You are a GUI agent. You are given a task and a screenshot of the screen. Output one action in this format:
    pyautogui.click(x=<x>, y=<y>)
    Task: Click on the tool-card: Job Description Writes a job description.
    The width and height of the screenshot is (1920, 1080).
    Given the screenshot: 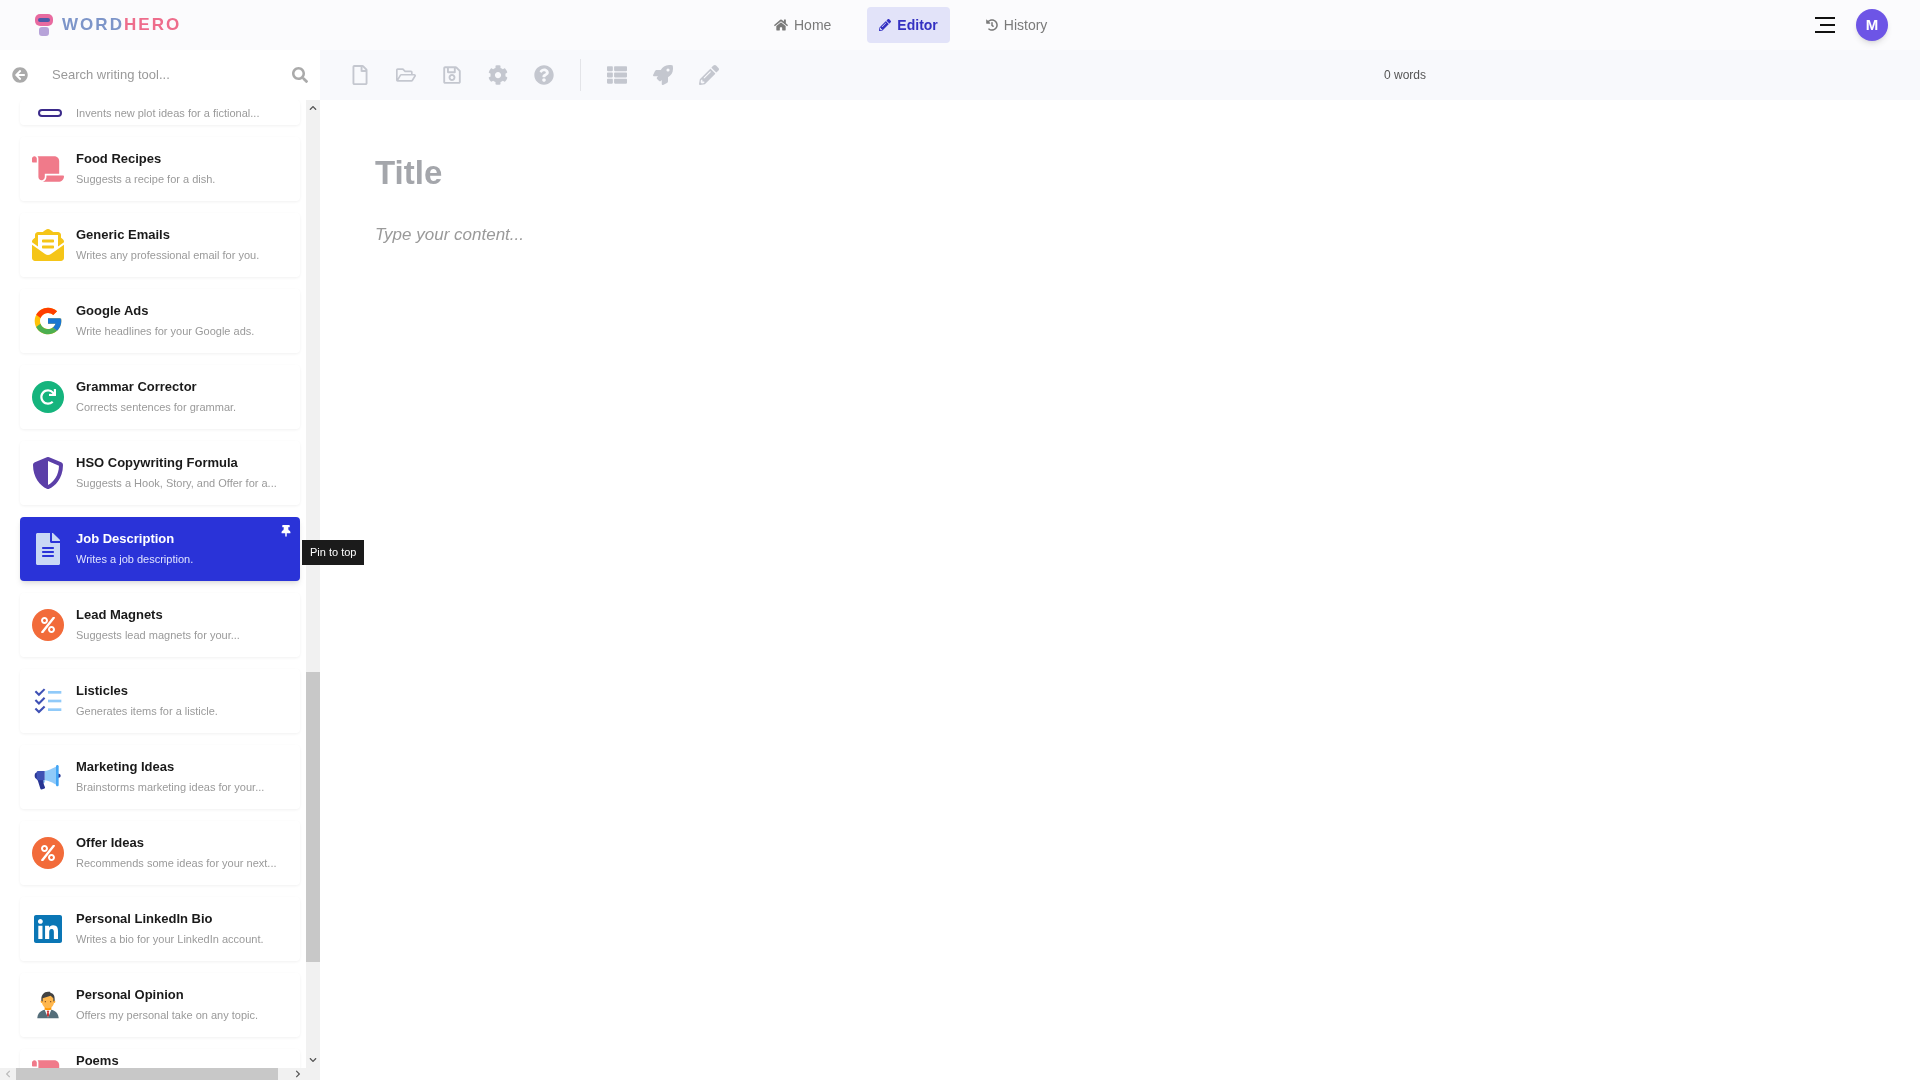 What is the action you would take?
    pyautogui.click(x=160, y=549)
    